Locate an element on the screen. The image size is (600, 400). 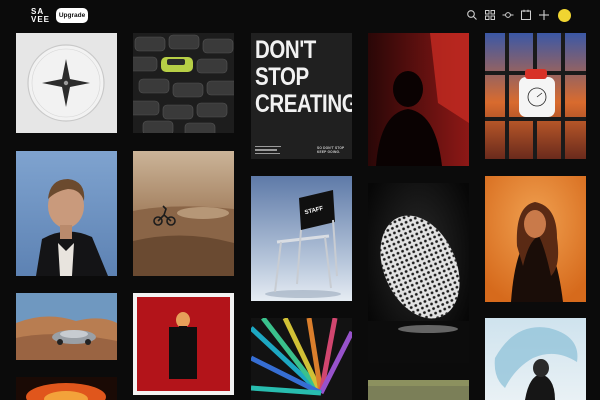
olive-image is located at coordinates (418, 390).